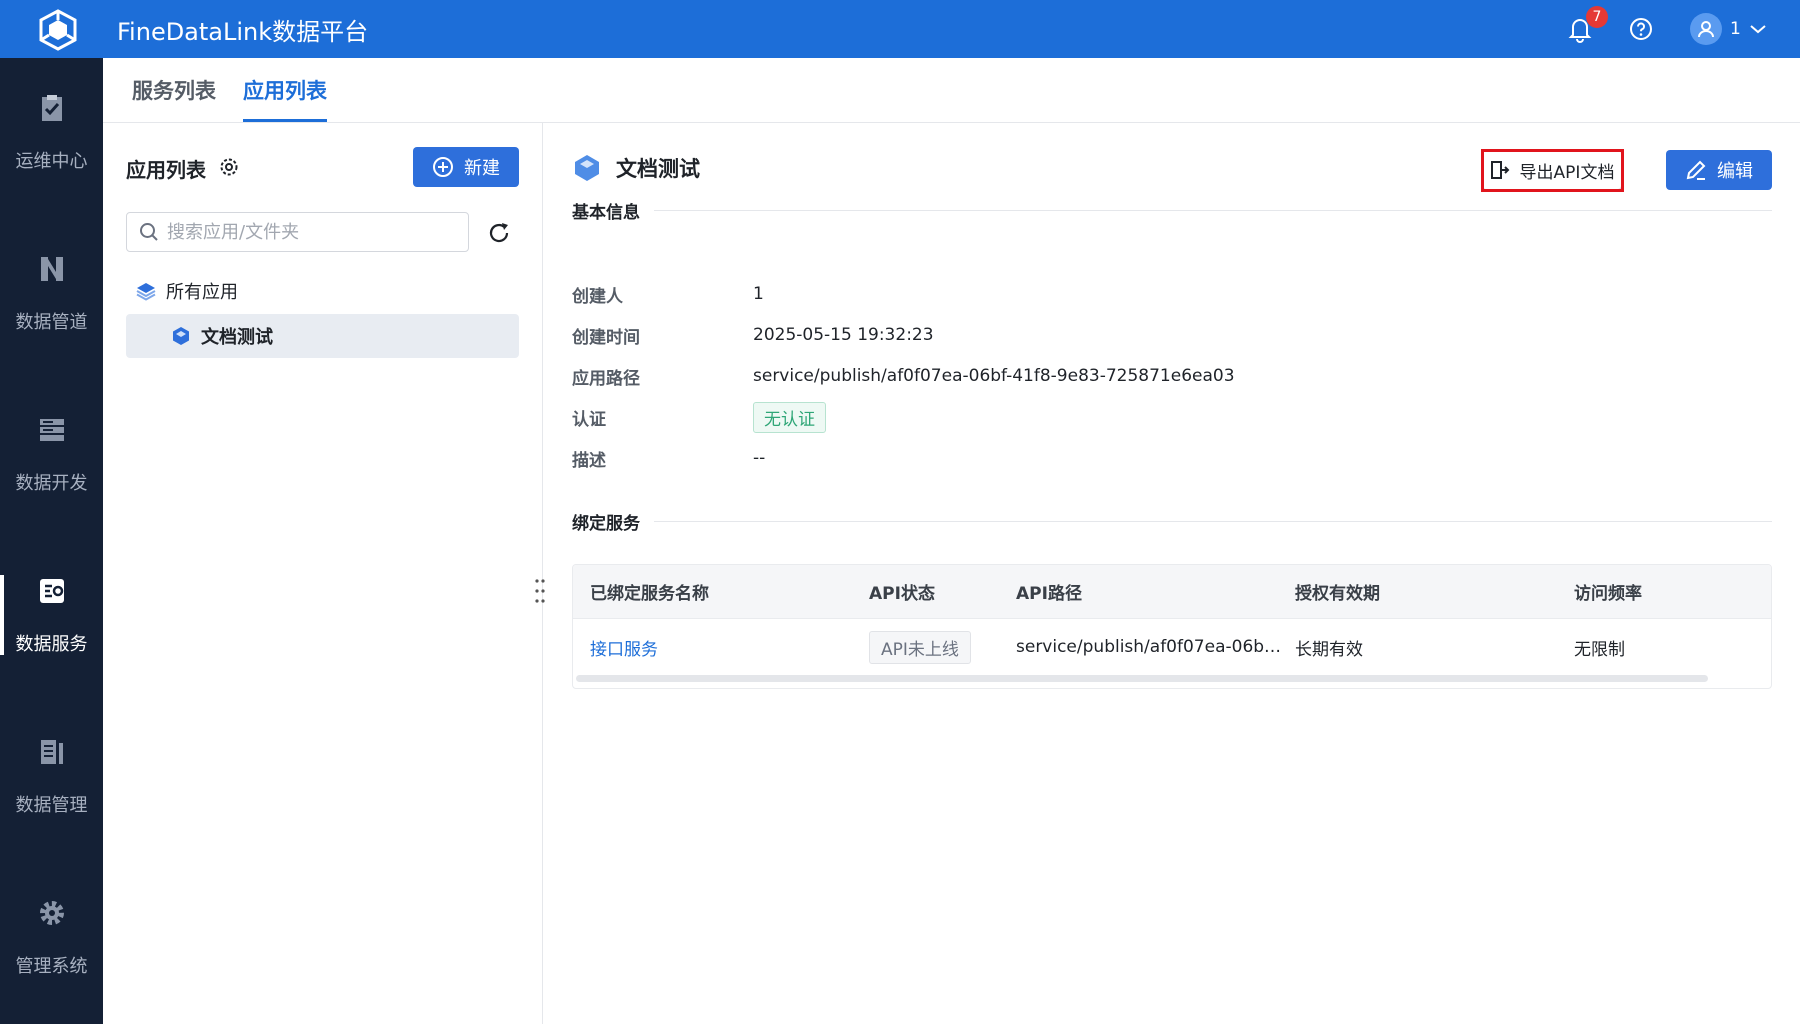 The width and height of the screenshot is (1800, 1024). I want to click on info-value: --, so click(759, 458).